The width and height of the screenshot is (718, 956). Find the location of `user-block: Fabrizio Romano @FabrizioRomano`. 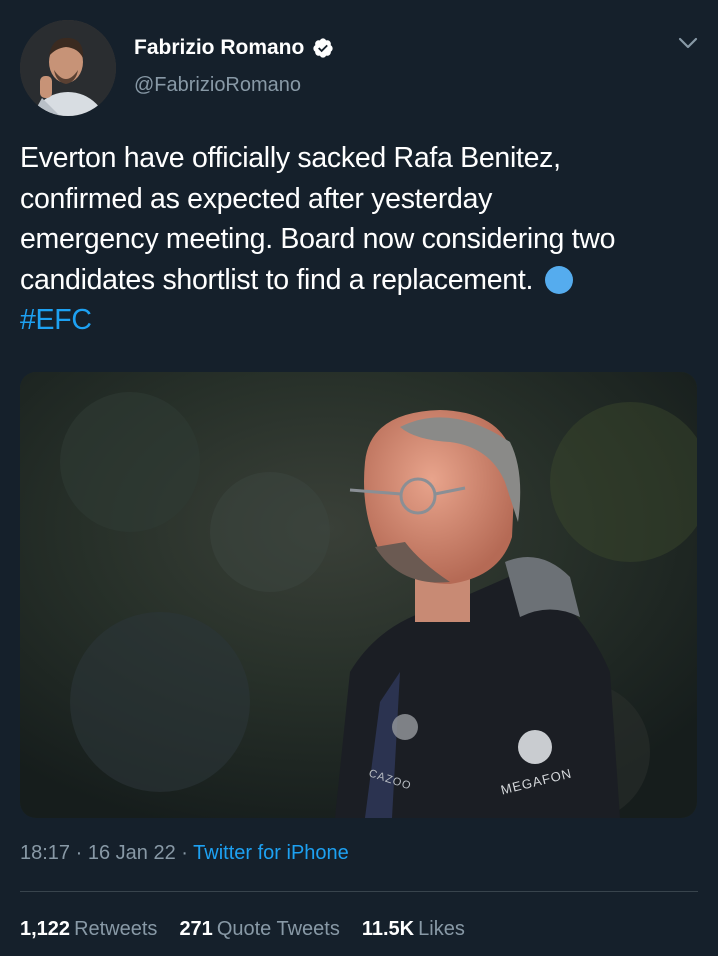

user-block: Fabrizio Romano @FabrizioRomano is located at coordinates (234, 65).